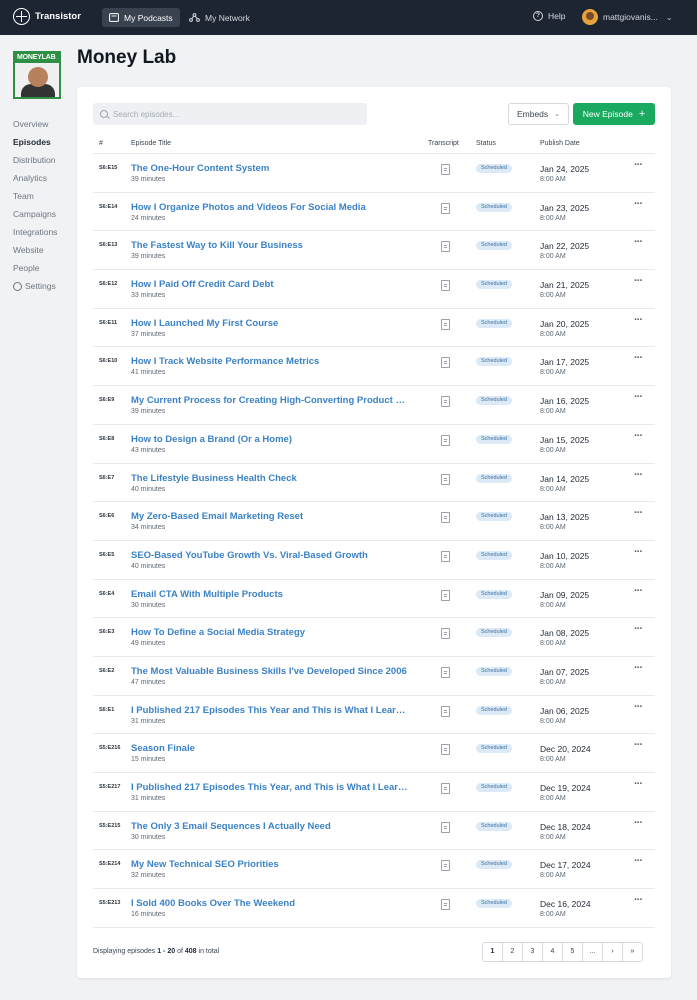 The width and height of the screenshot is (697, 1000). I want to click on sidebar-item-episodes: Episodes, so click(35, 142).